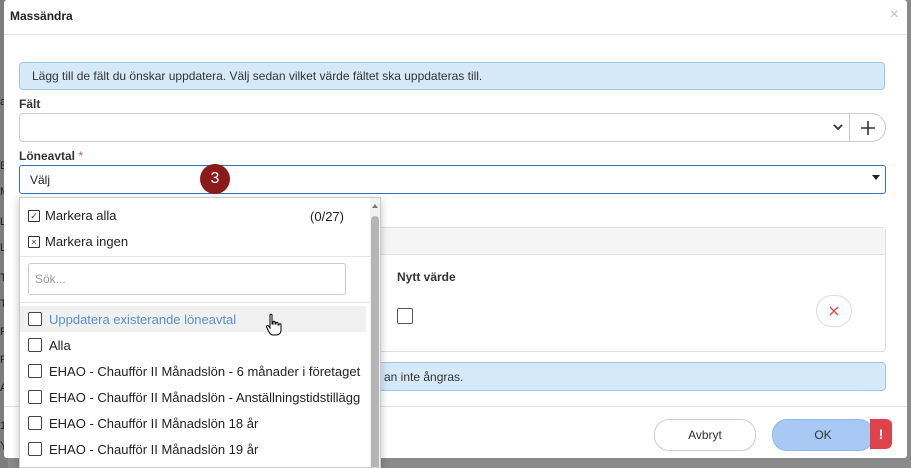 Image resolution: width=911 pixels, height=468 pixels. I want to click on falt-label: Fält, so click(30, 104).